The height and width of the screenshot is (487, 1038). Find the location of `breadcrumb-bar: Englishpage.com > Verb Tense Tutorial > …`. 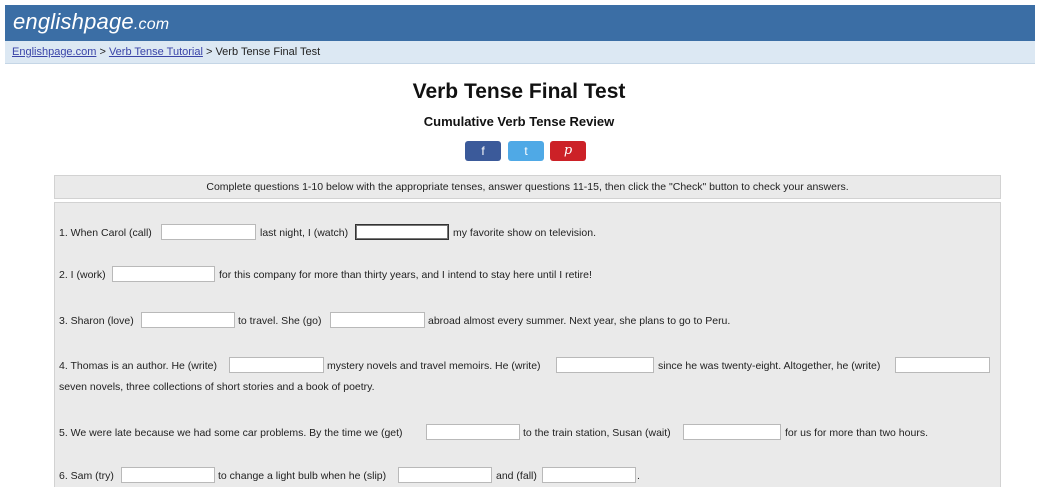

breadcrumb-bar: Englishpage.com > Verb Tense Tutorial > … is located at coordinates (520, 52).